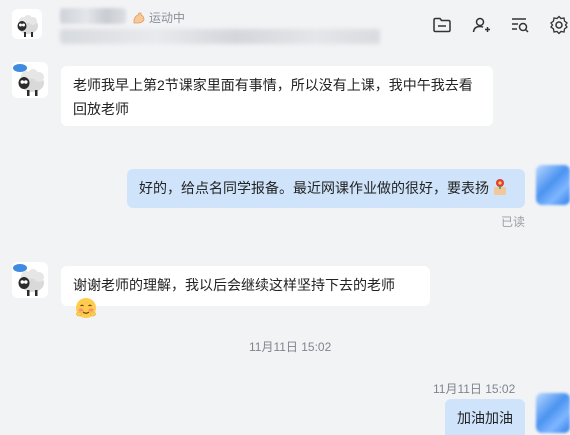  Describe the element at coordinates (101, 109) in the screenshot. I see `message-text-line: 回放老师` at that location.